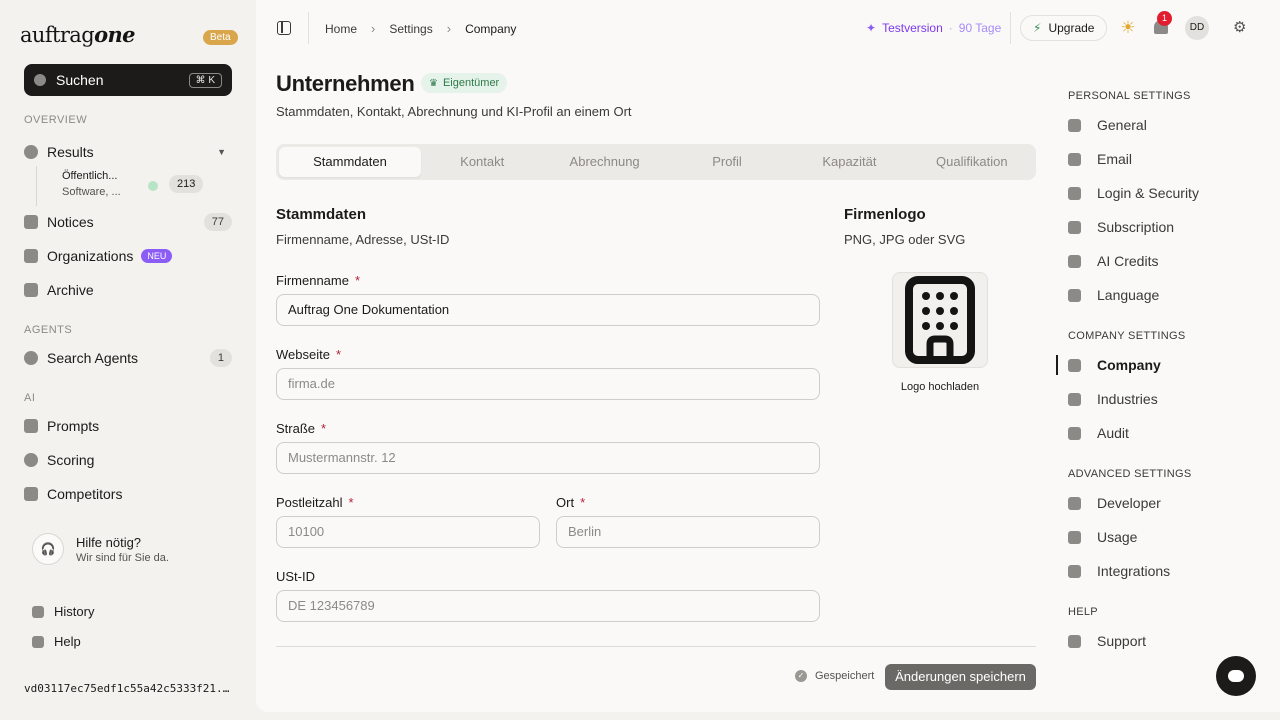 The width and height of the screenshot is (1280, 720). Describe the element at coordinates (70, 290) in the screenshot. I see `sidebar-item-label: Archive` at that location.